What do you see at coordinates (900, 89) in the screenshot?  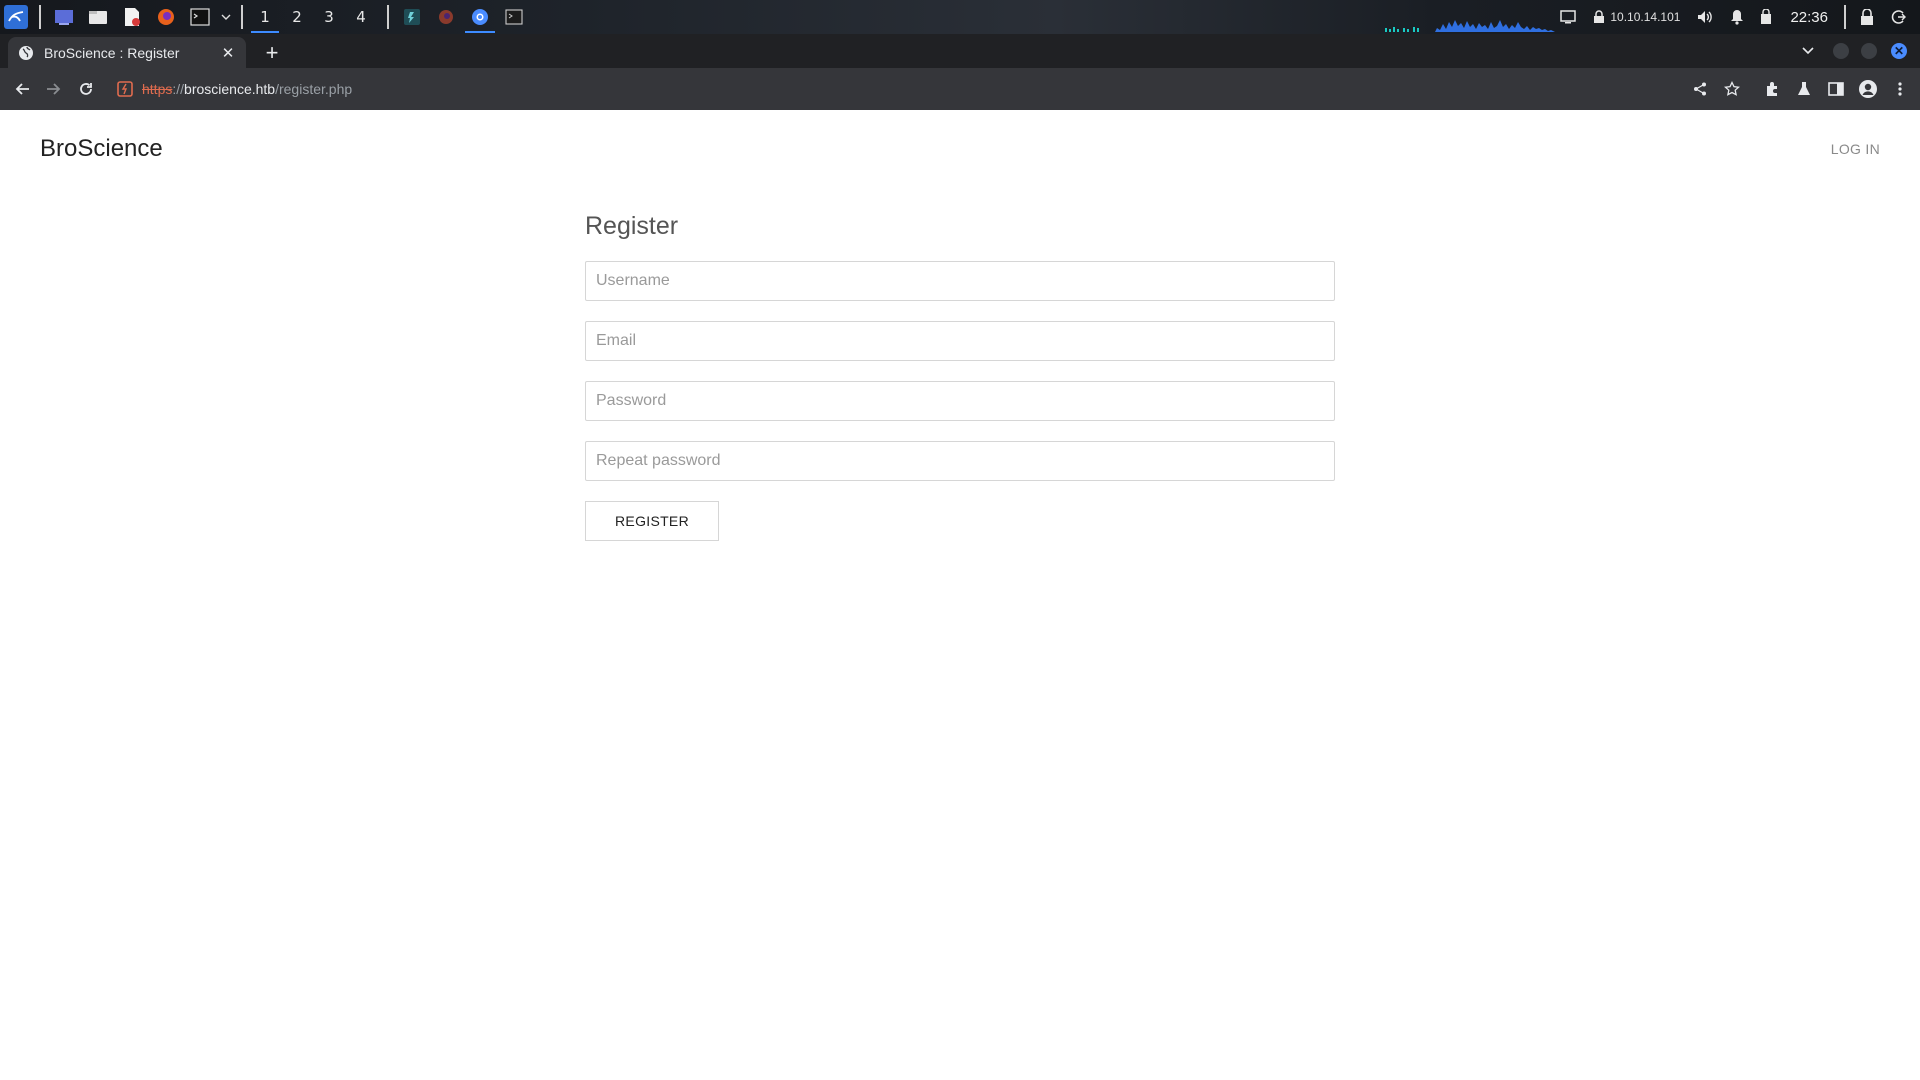 I see `address-bar: https://broscience.htb/register.php` at bounding box center [900, 89].